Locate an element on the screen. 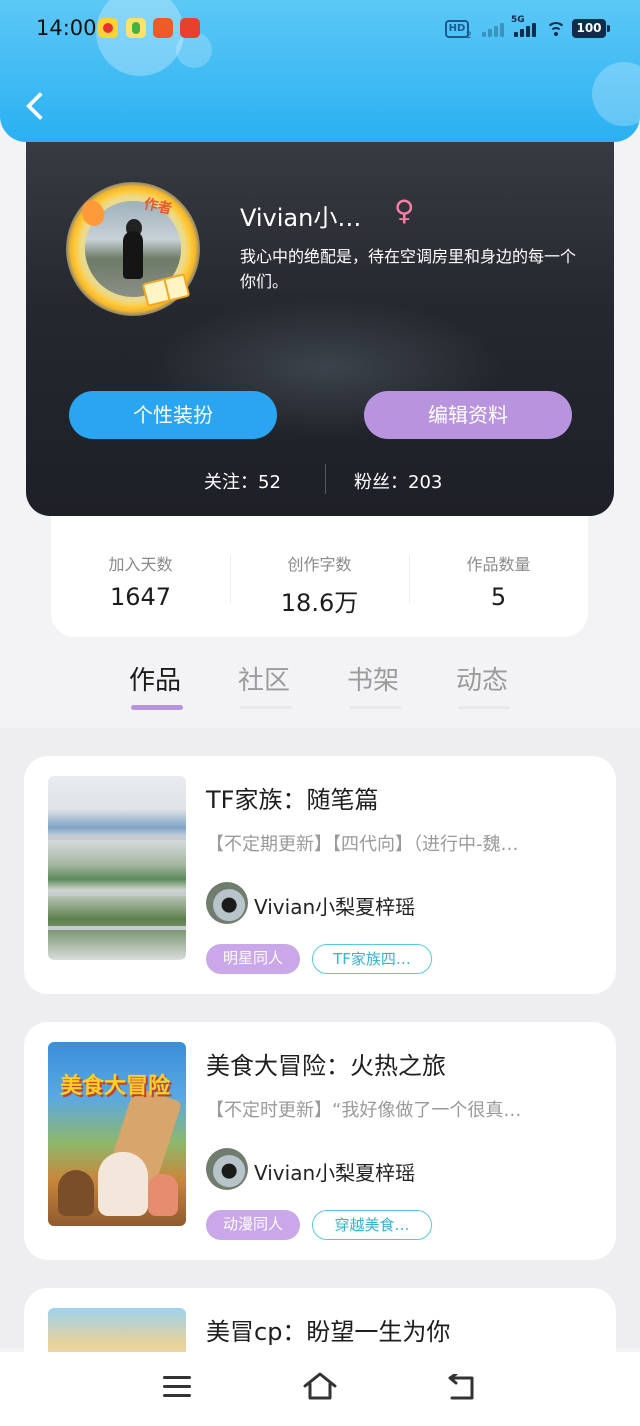  work-cover-image: 美食大冒险 is located at coordinates (117, 1134).